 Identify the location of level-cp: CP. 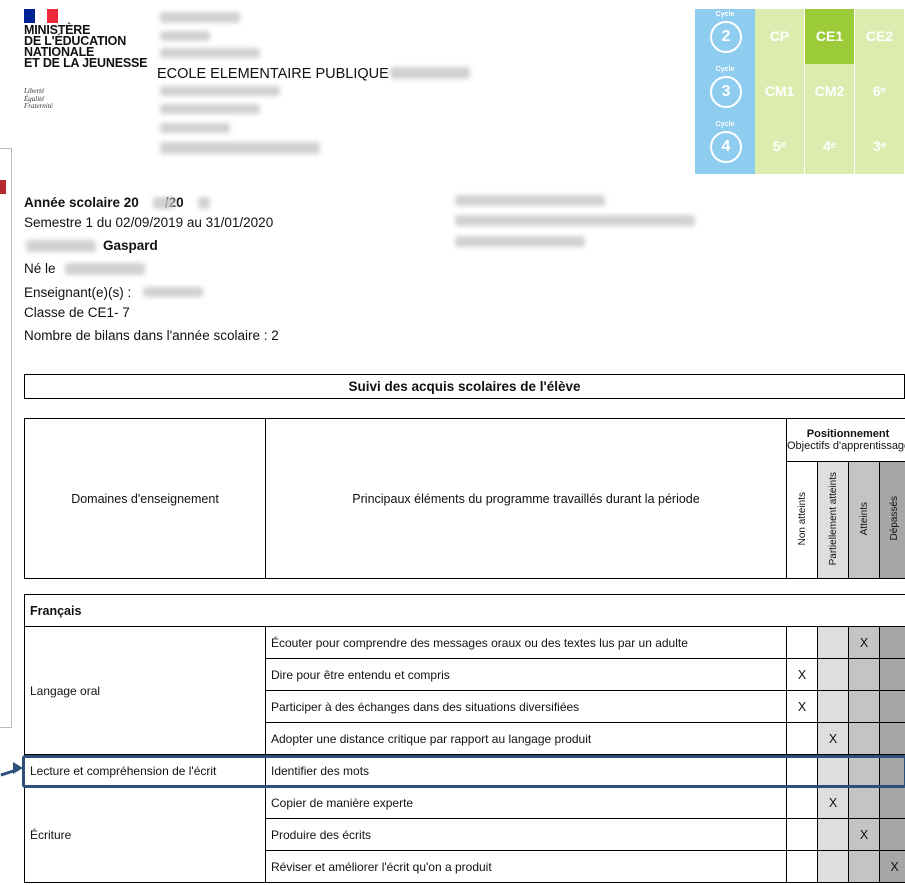
(779, 36).